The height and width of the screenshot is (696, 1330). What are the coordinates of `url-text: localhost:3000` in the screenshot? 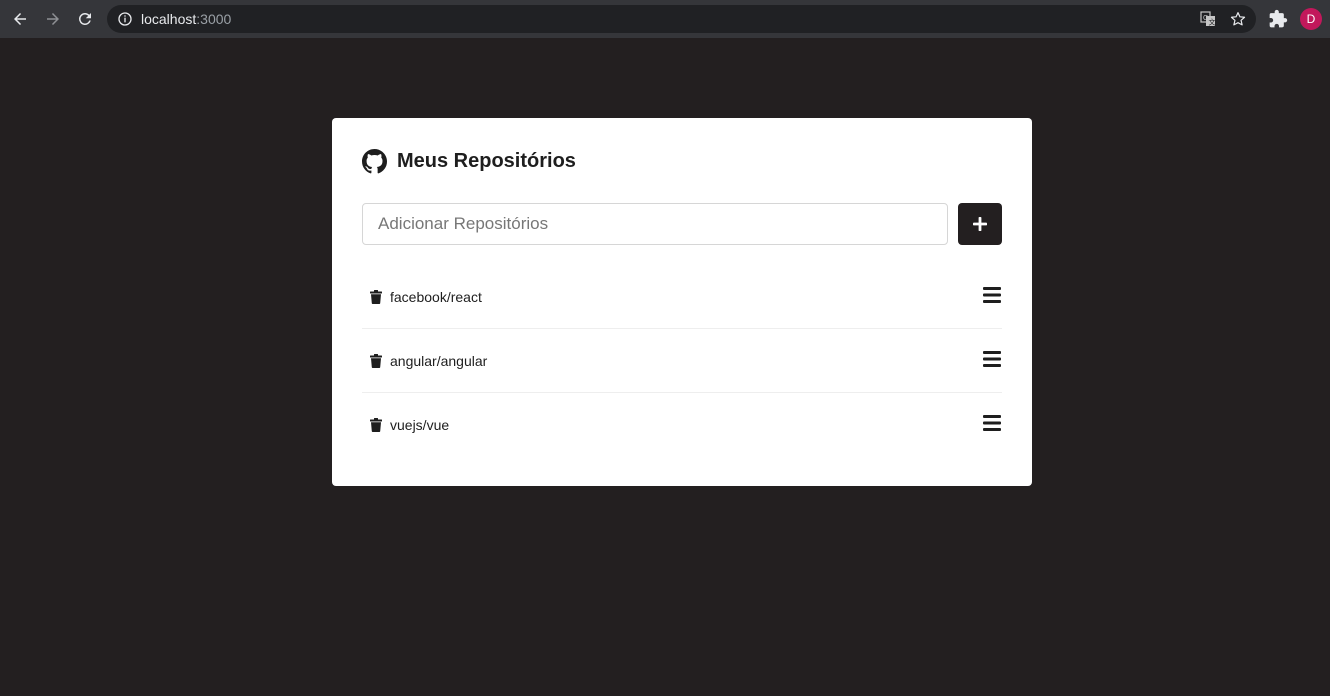 It's located at (186, 19).